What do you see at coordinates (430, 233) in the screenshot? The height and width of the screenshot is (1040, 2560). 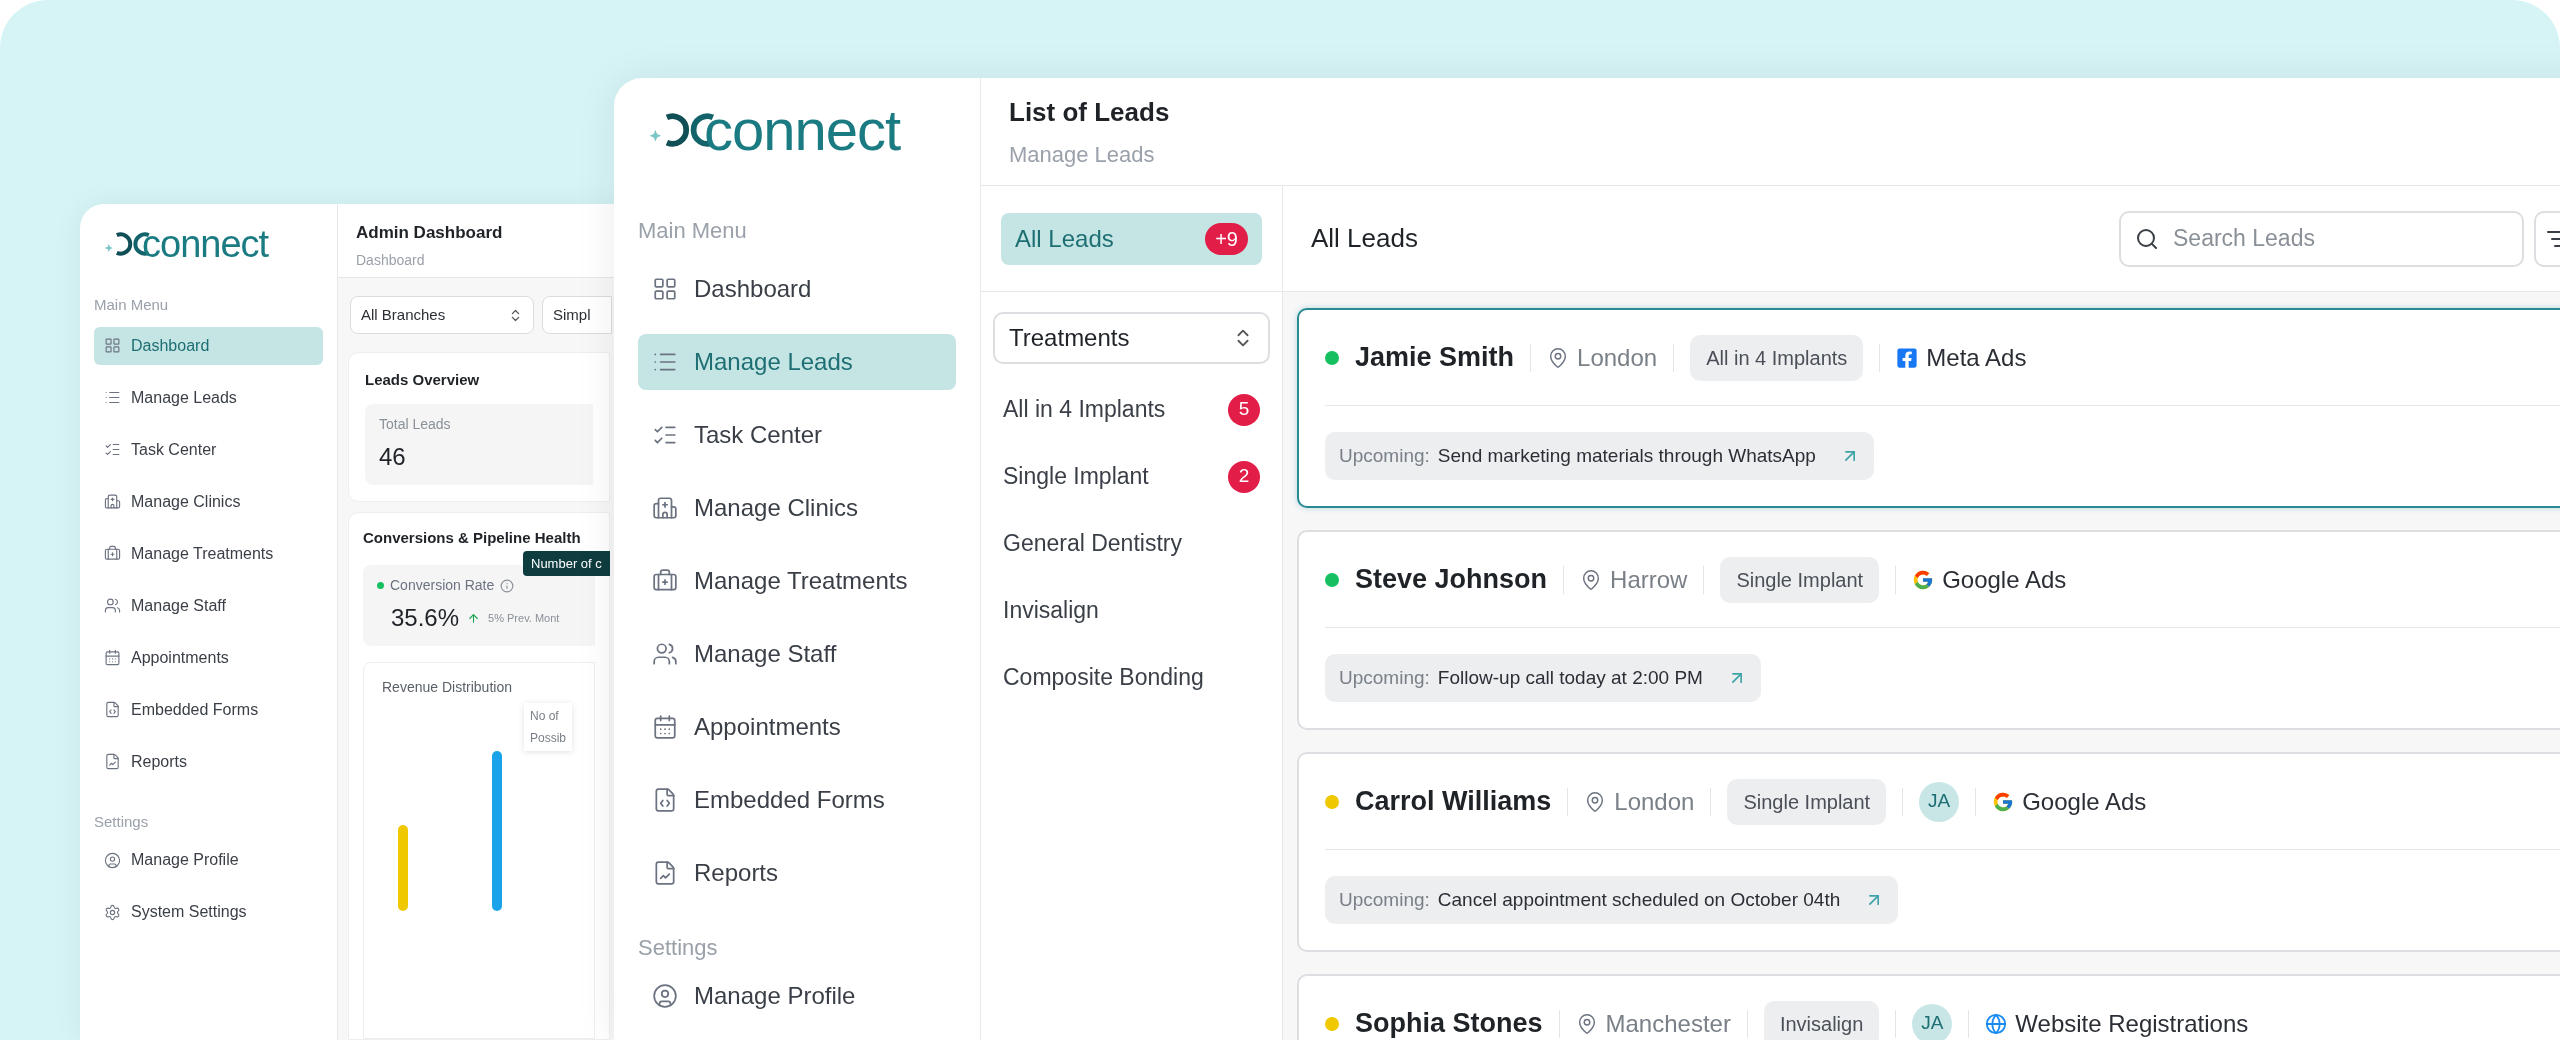 I see `page-title: Admin Dashboard` at bounding box center [430, 233].